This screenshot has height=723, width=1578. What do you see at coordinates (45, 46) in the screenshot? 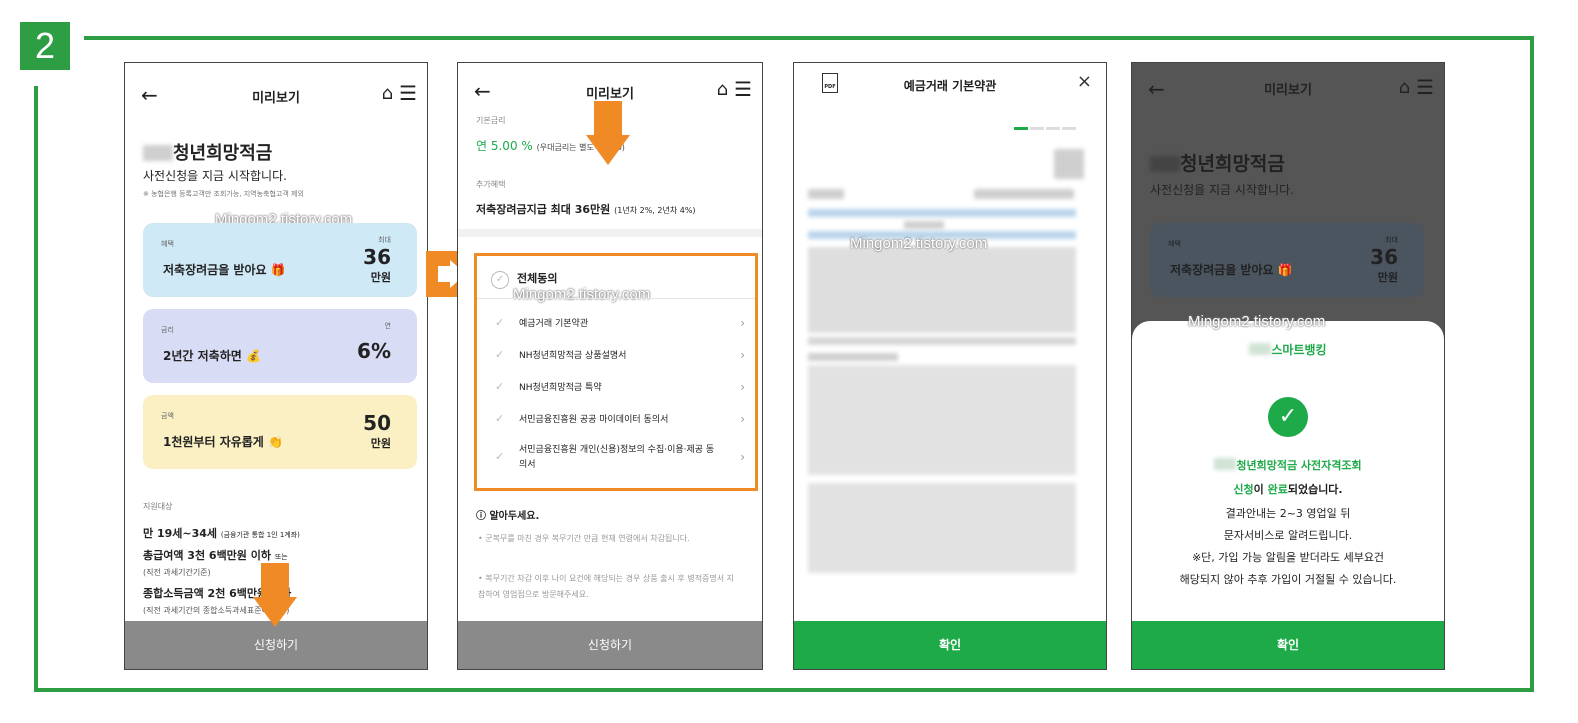
I see `step-badge: 2` at bounding box center [45, 46].